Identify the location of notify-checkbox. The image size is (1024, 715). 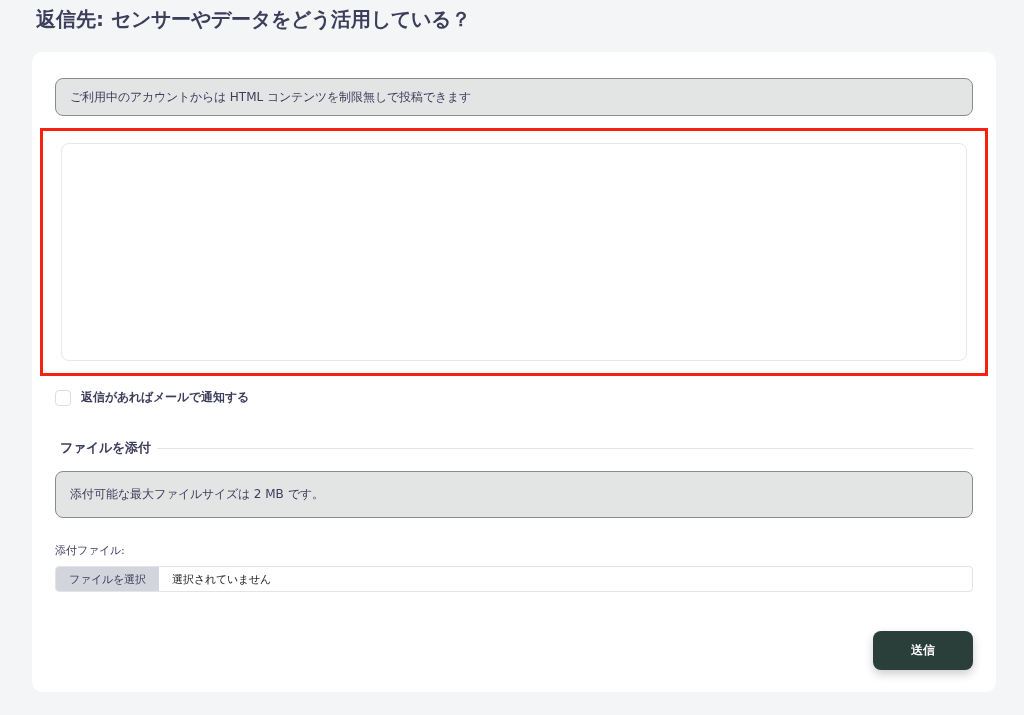
(63, 397).